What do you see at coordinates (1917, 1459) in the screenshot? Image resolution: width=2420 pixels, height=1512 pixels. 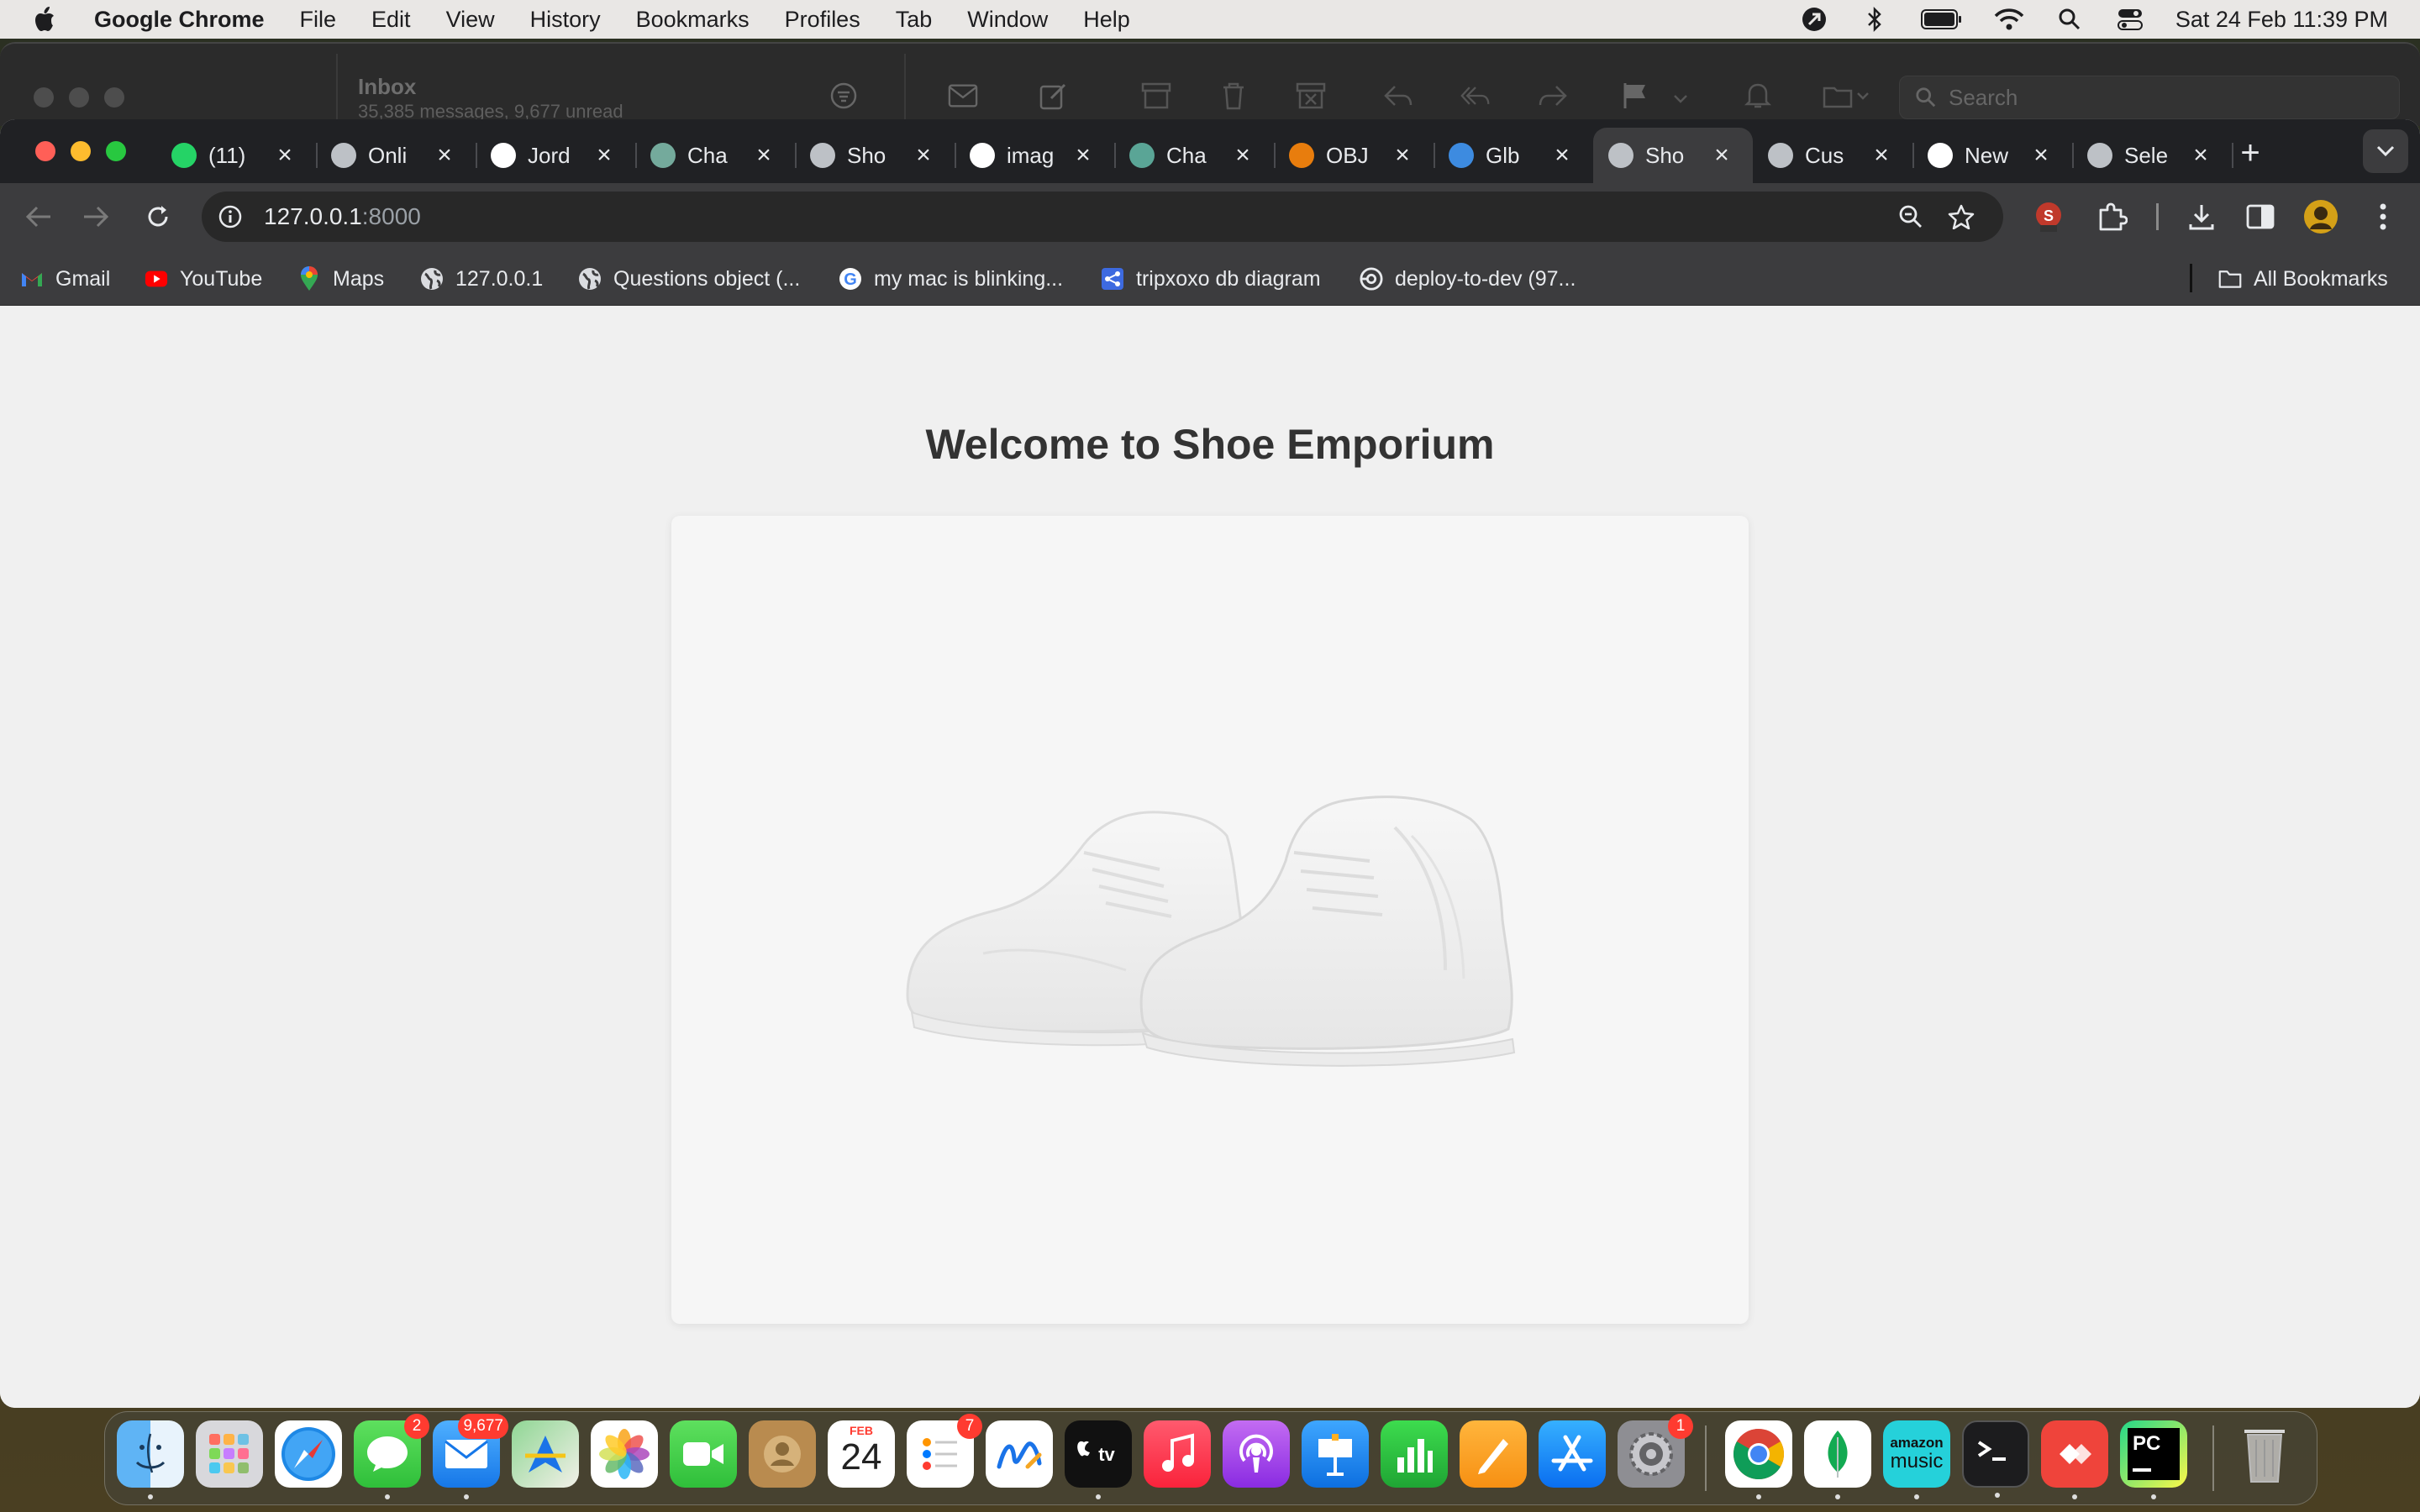 I see `dock-amazon-music-icon: amazon music` at bounding box center [1917, 1459].